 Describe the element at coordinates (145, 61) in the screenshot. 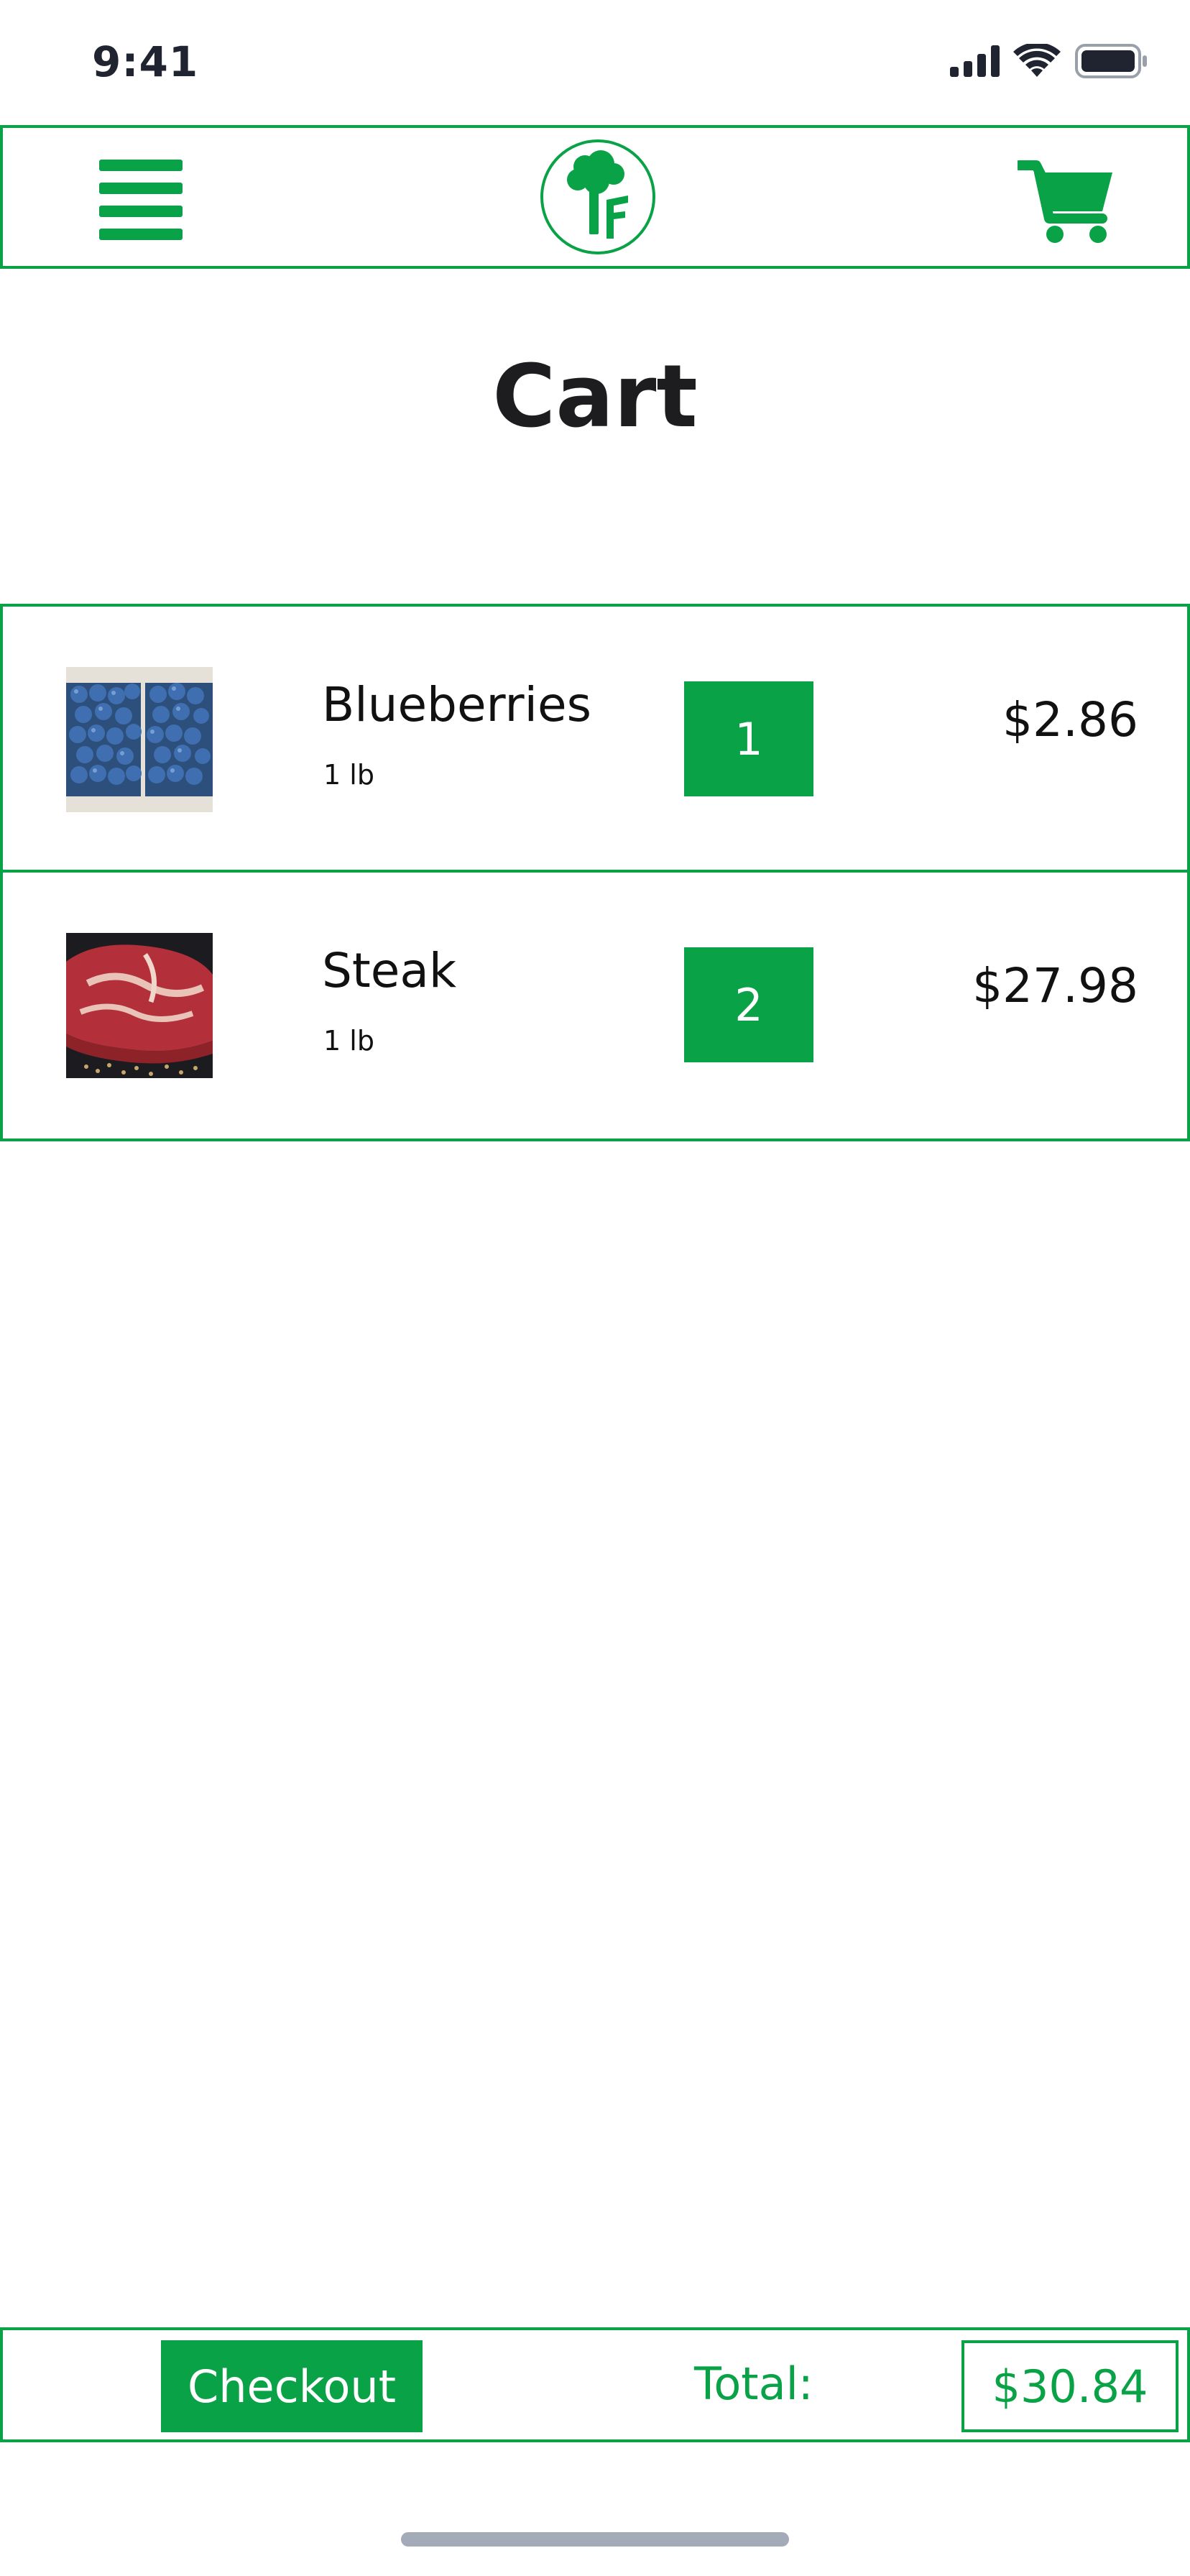

I see `status-time: 9:41` at that location.